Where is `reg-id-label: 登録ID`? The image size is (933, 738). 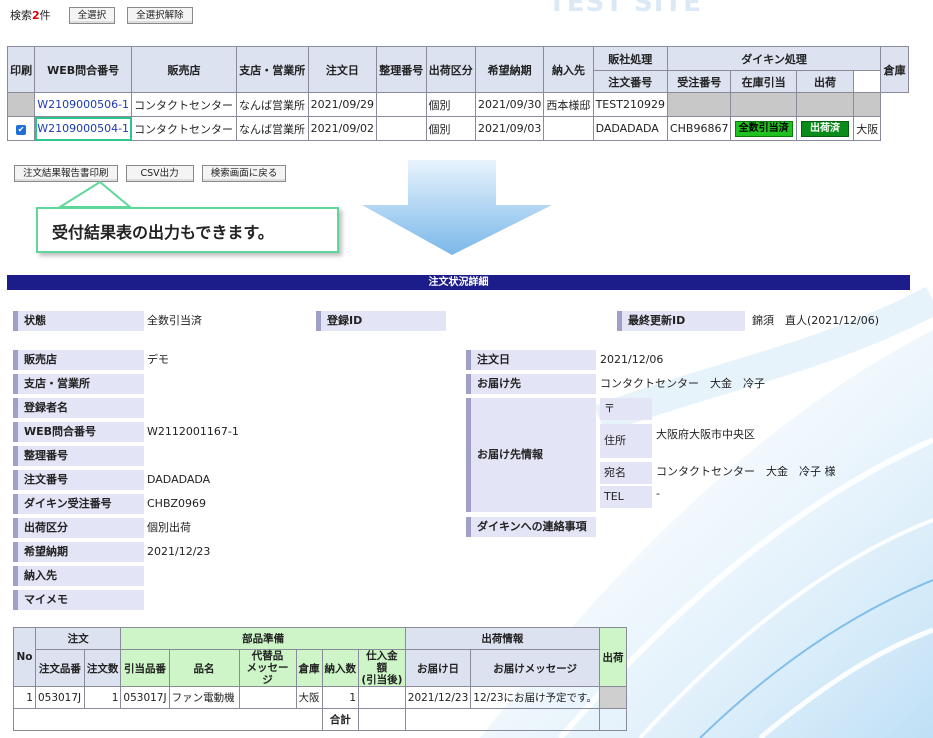 reg-id-label: 登録ID is located at coordinates (381, 321).